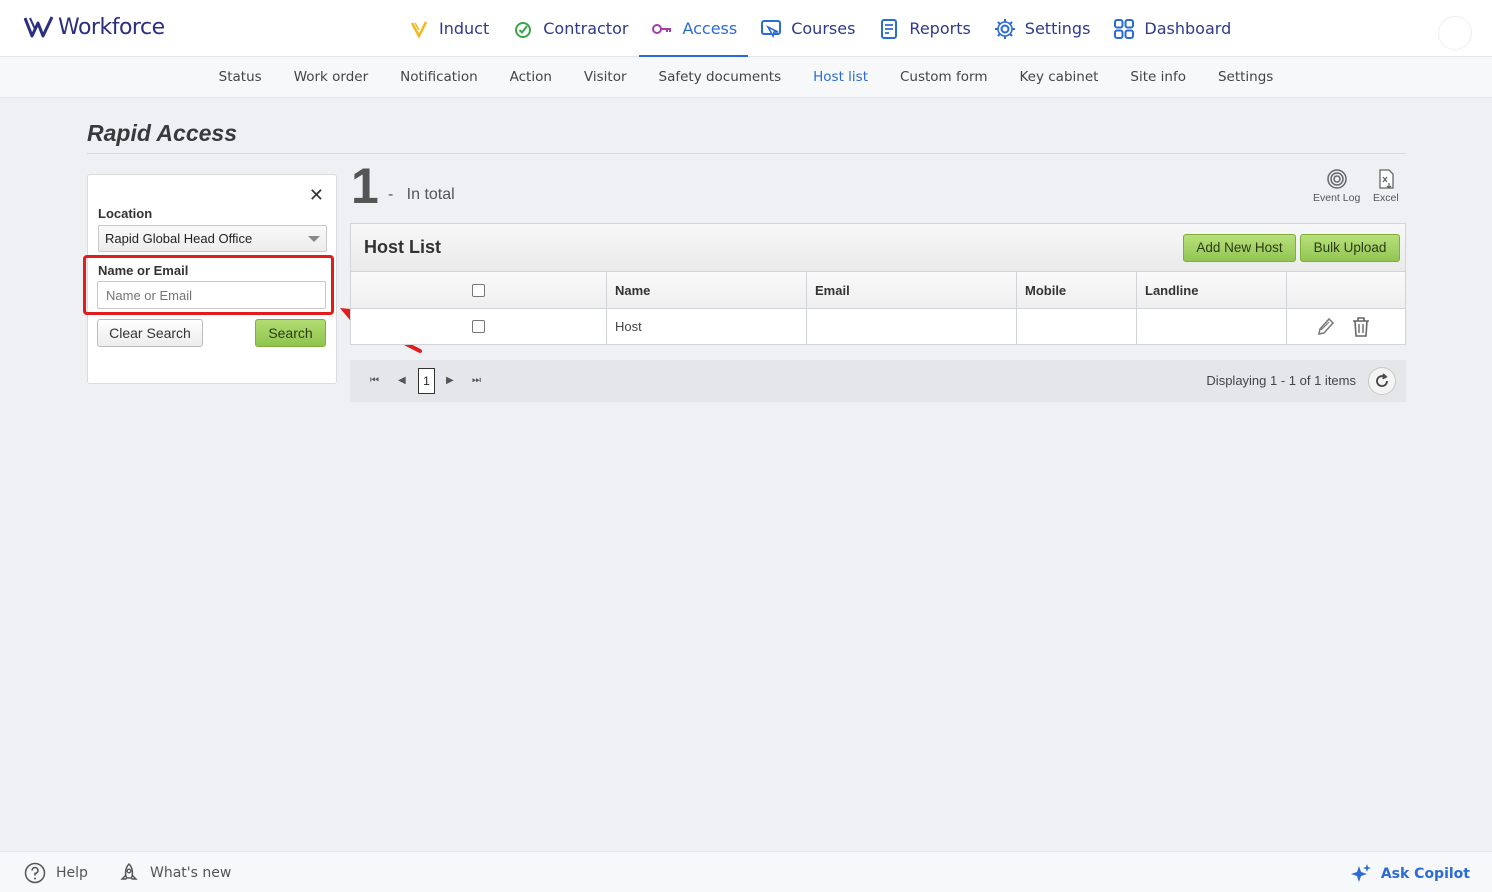  What do you see at coordinates (889, 28) in the screenshot?
I see `reports-icon` at bounding box center [889, 28].